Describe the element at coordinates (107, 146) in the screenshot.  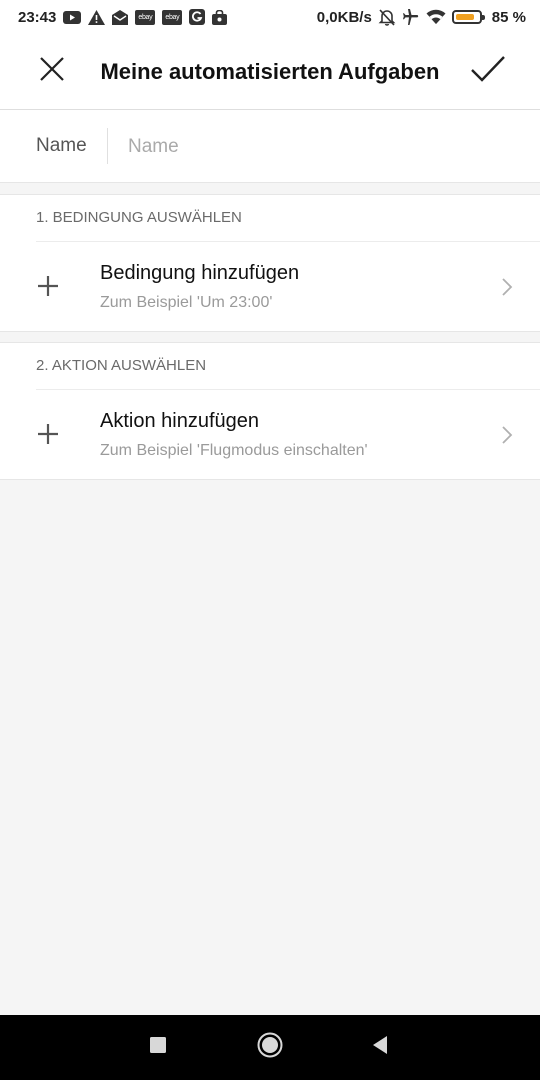
I see `divider` at that location.